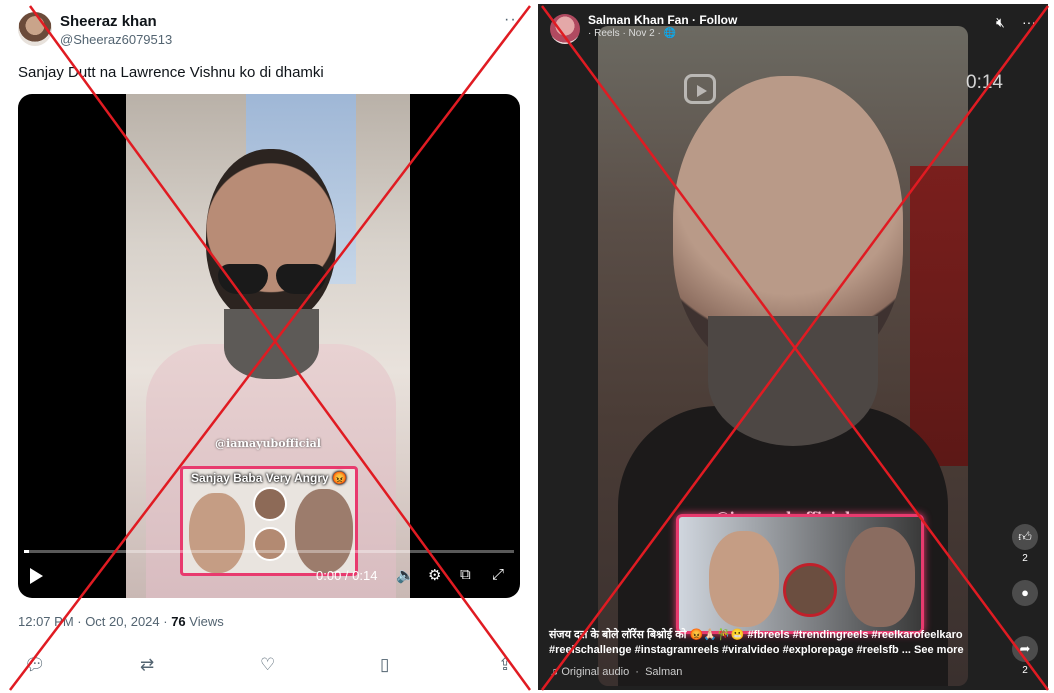 This screenshot has width=1054, height=693. What do you see at coordinates (178, 621) in the screenshot?
I see `views-count: 76` at bounding box center [178, 621].